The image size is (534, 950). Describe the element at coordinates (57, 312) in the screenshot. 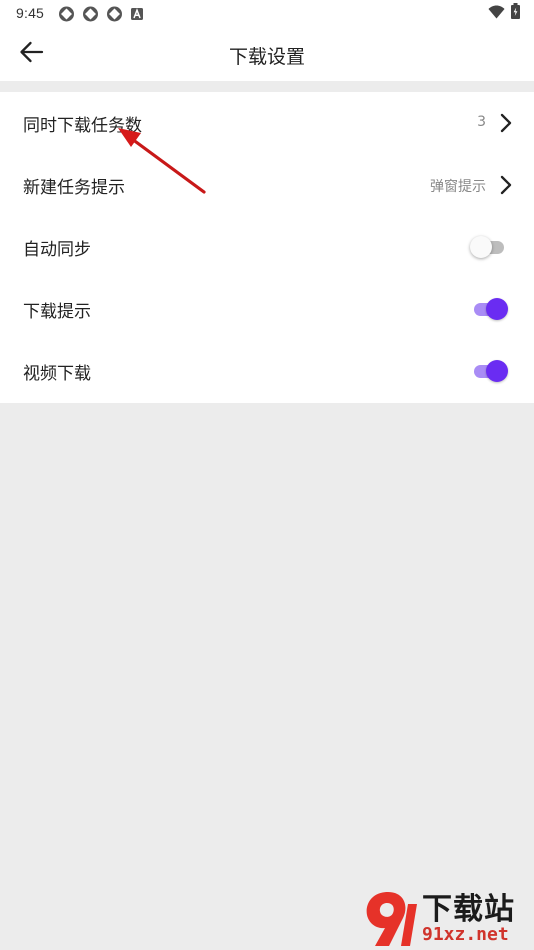

I see `setting-label: 下载提示` at that location.